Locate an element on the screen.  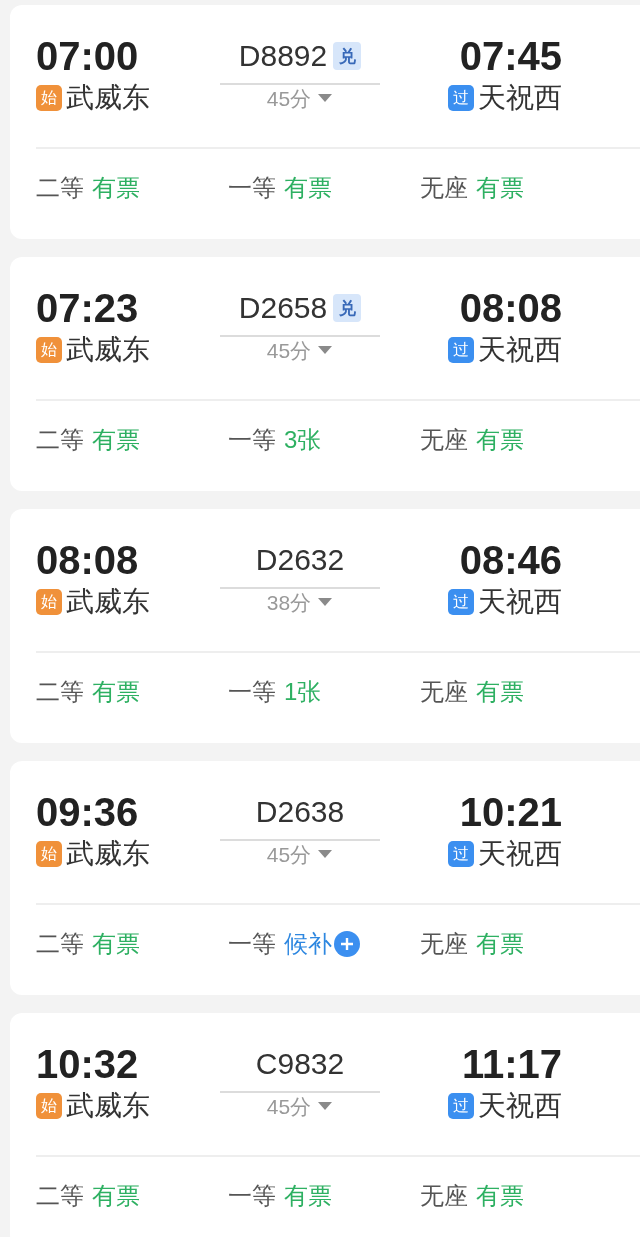
arrival-time: 10:21 is located at coordinates (510, 812).